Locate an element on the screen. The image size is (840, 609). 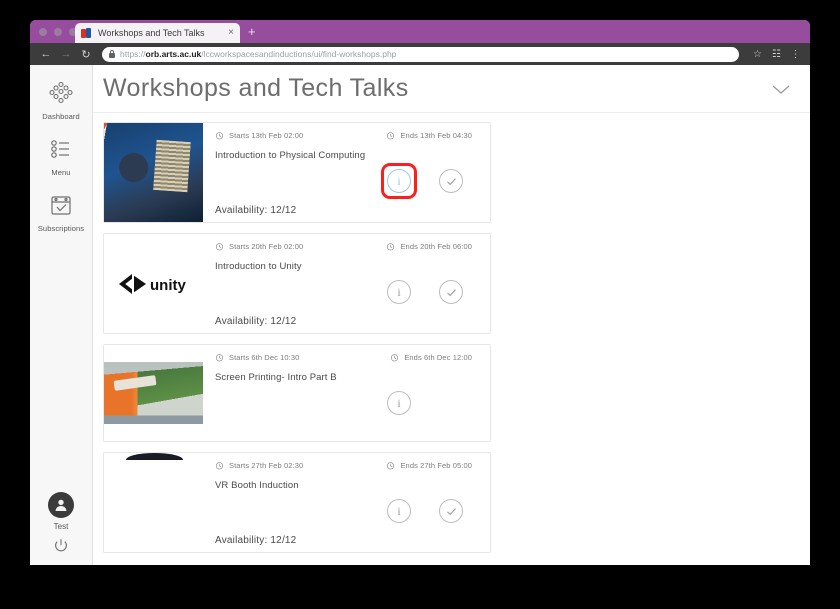
end-time: Ends 27th Feb 05:00 is located at coordinates (433, 465).